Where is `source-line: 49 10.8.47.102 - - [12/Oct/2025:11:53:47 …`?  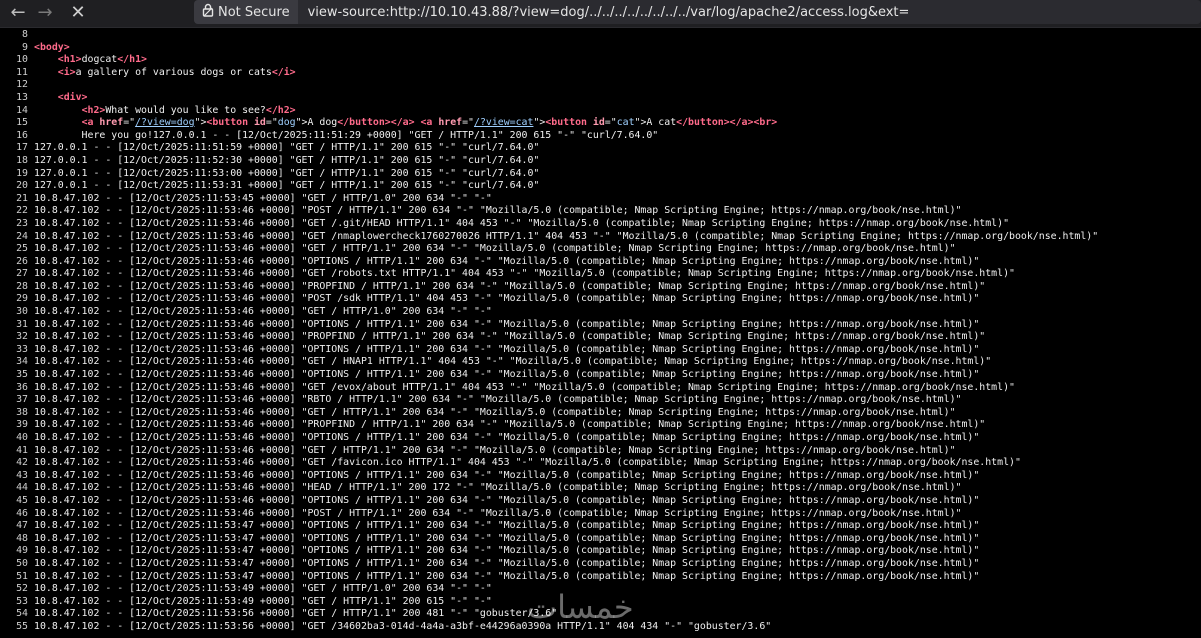
source-line: 49 10.8.47.102 - - [12/Oct/2025:11:53:47 … is located at coordinates (600, 551).